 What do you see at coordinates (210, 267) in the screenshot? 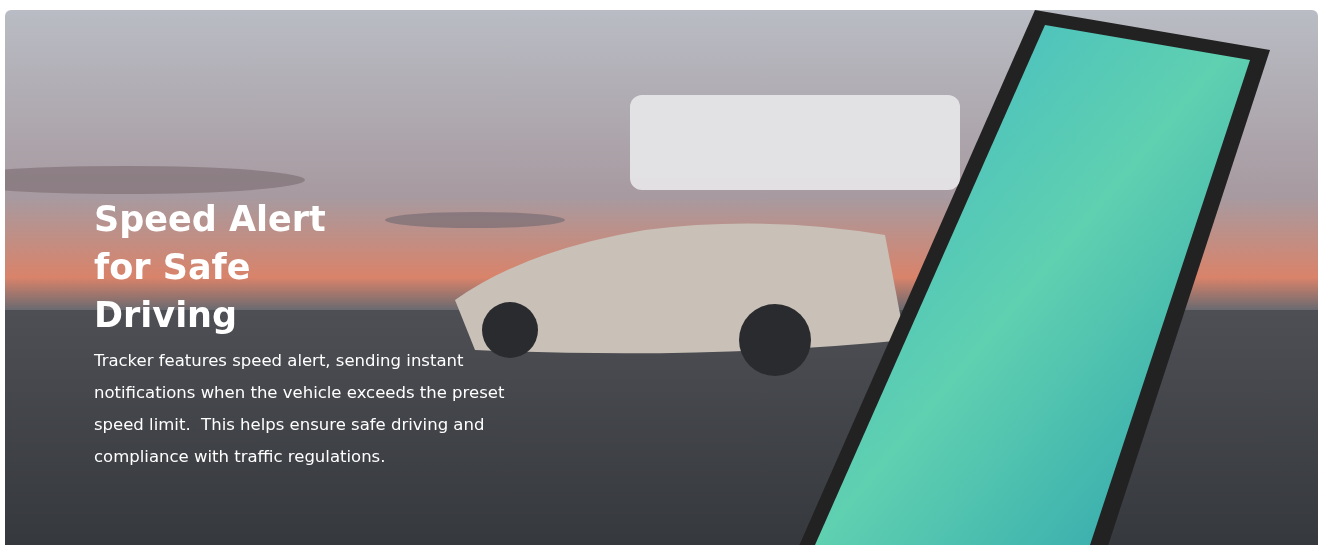
I see `banner-heading: Speed Alert for Safe Driving` at bounding box center [210, 267].